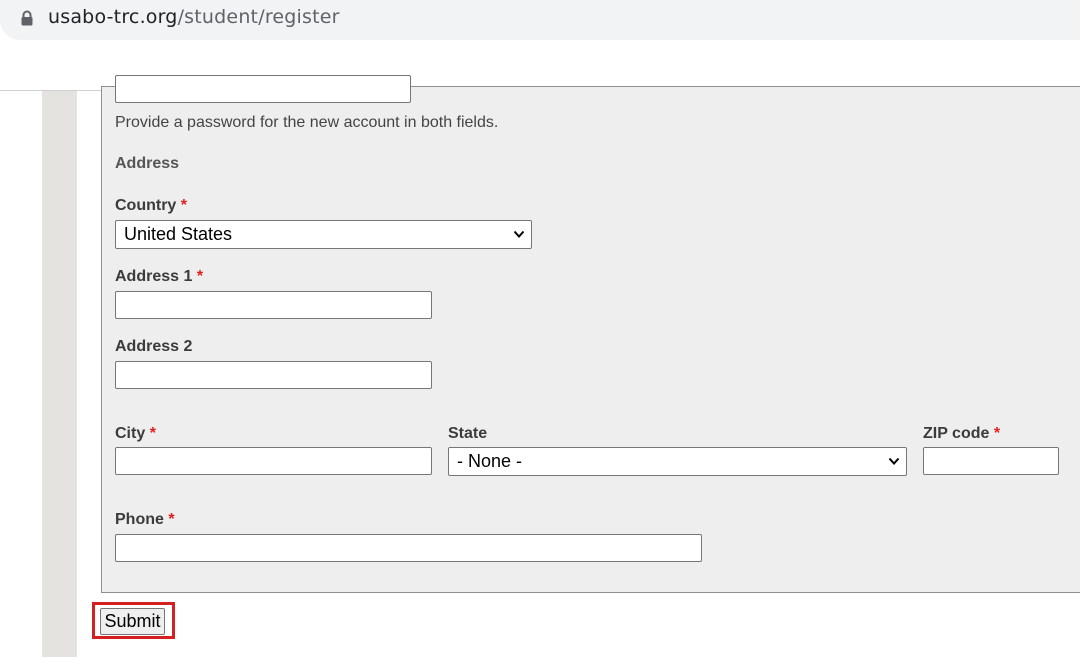 Image resolution: width=1080 pixels, height=657 pixels. I want to click on country-label-text: Country, so click(146, 205).